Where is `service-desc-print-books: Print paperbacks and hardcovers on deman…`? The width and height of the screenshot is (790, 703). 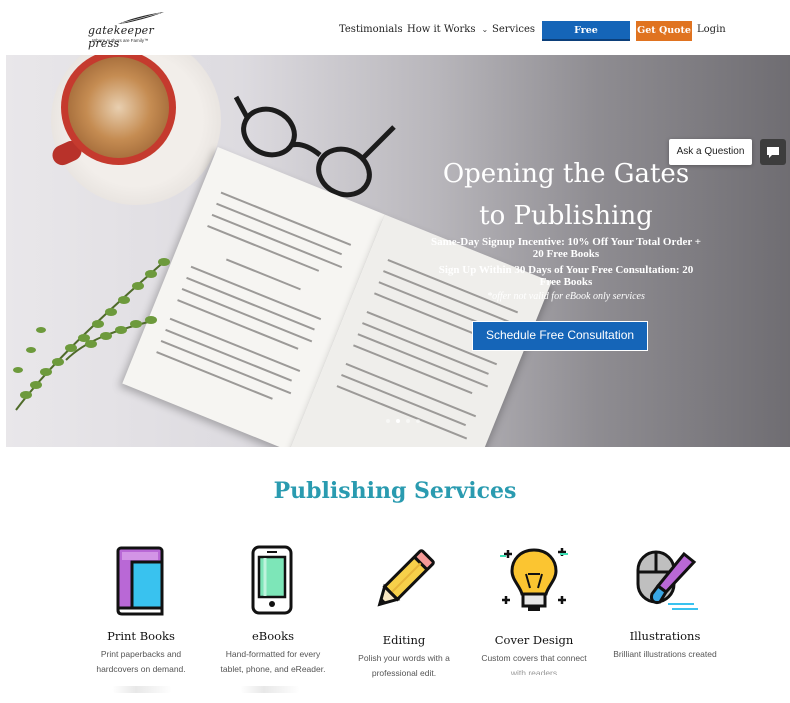 service-desc-print-books: Print paperbacks and hardcovers on deman… is located at coordinates (141, 662).